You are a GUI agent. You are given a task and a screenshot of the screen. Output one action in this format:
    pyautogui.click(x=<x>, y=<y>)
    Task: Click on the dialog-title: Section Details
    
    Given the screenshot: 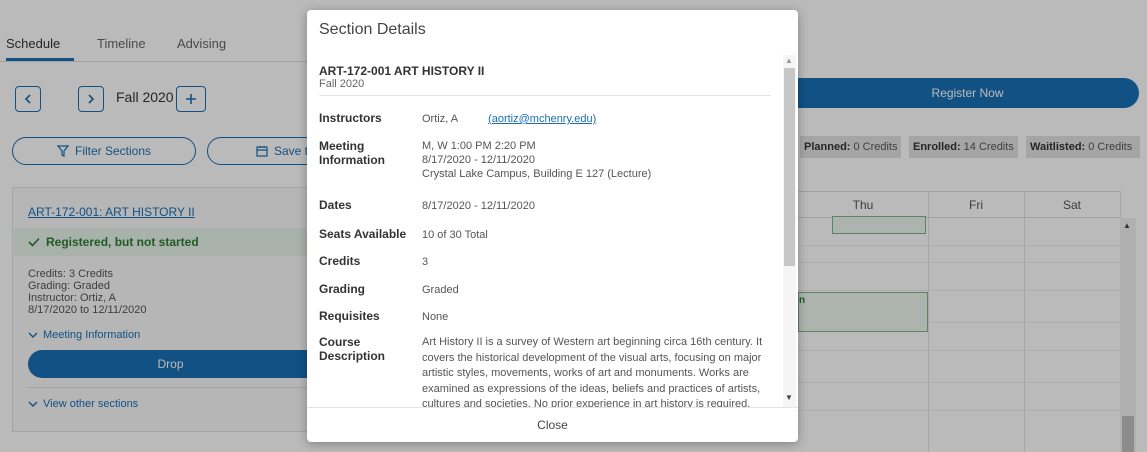 What is the action you would take?
    pyautogui.click(x=372, y=29)
    